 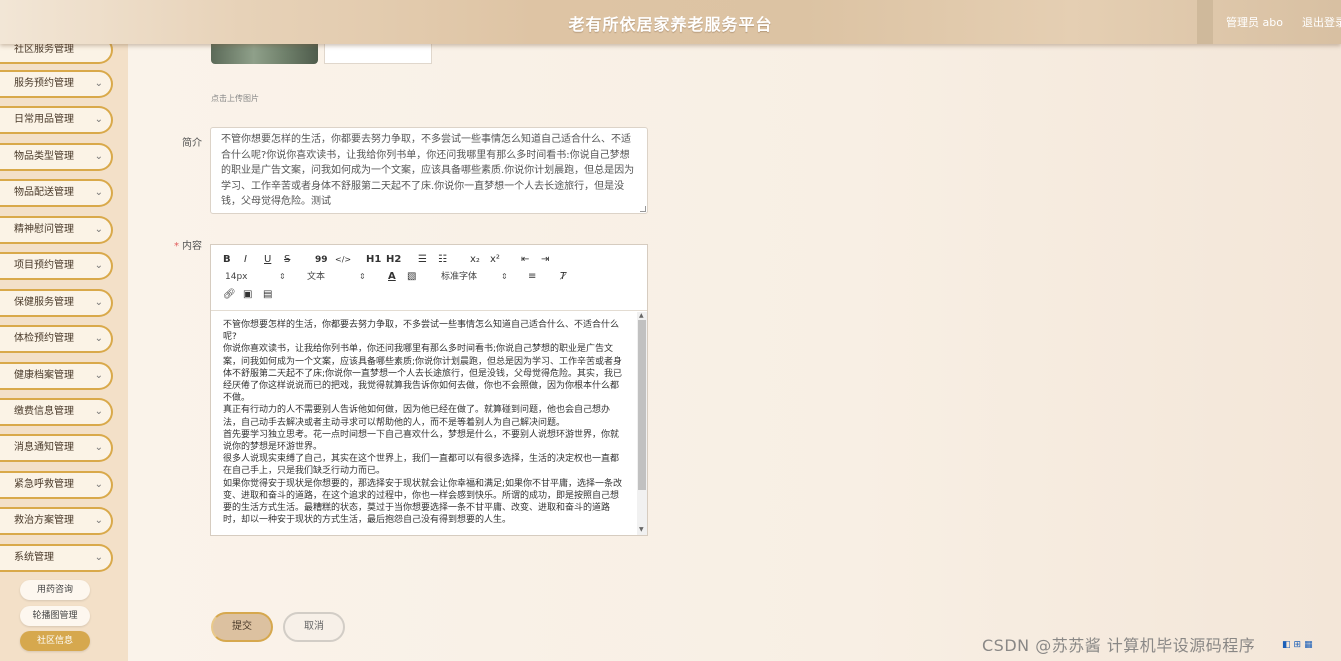 I want to click on font-family-select: 标准字体 ⇕, so click(x=477, y=277).